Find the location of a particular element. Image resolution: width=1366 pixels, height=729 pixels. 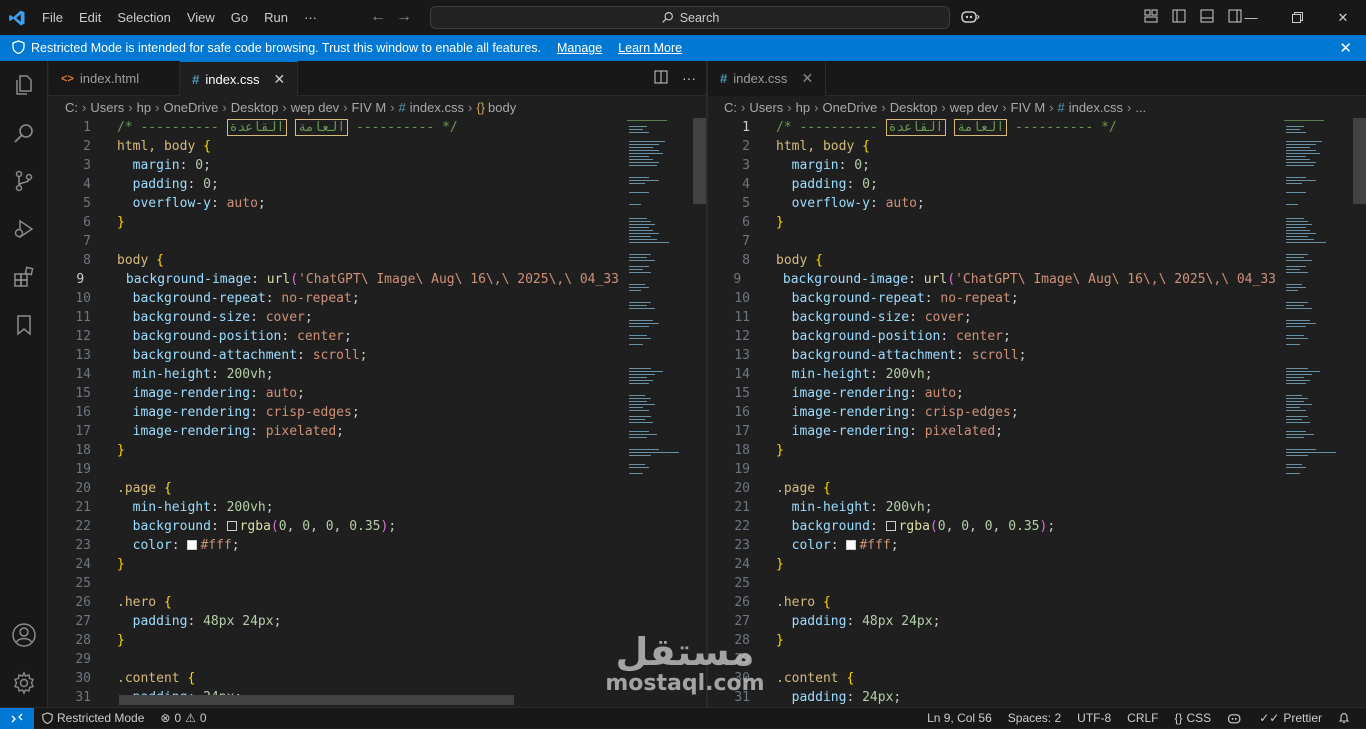

warning-count: 0 is located at coordinates (203, 718).